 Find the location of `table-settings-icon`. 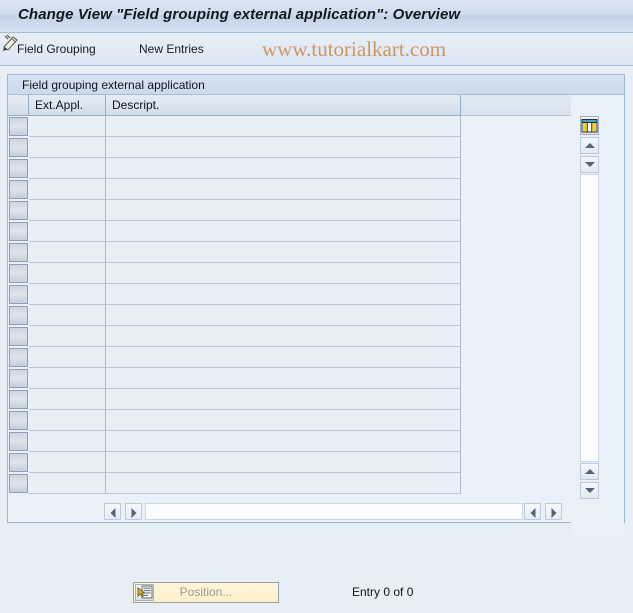

table-settings-icon is located at coordinates (589, 125).